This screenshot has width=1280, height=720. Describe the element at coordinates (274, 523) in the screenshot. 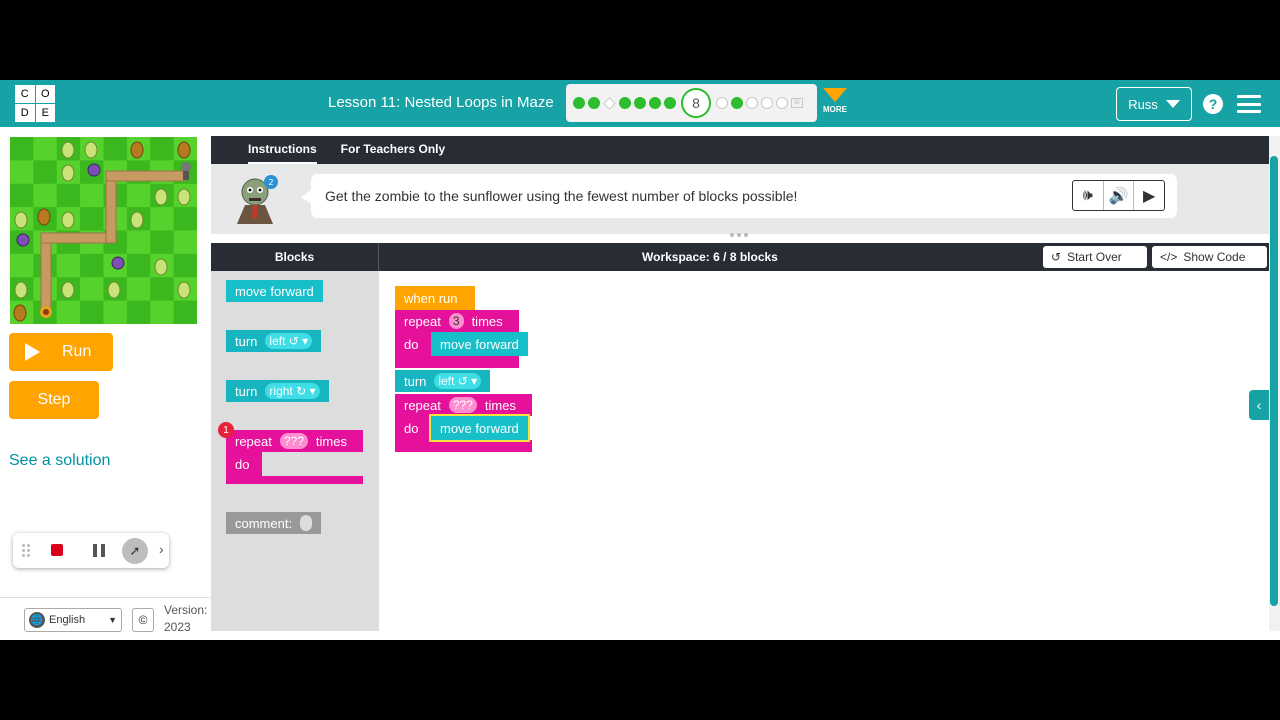

I see `toolbox-comment-block: comment:` at that location.